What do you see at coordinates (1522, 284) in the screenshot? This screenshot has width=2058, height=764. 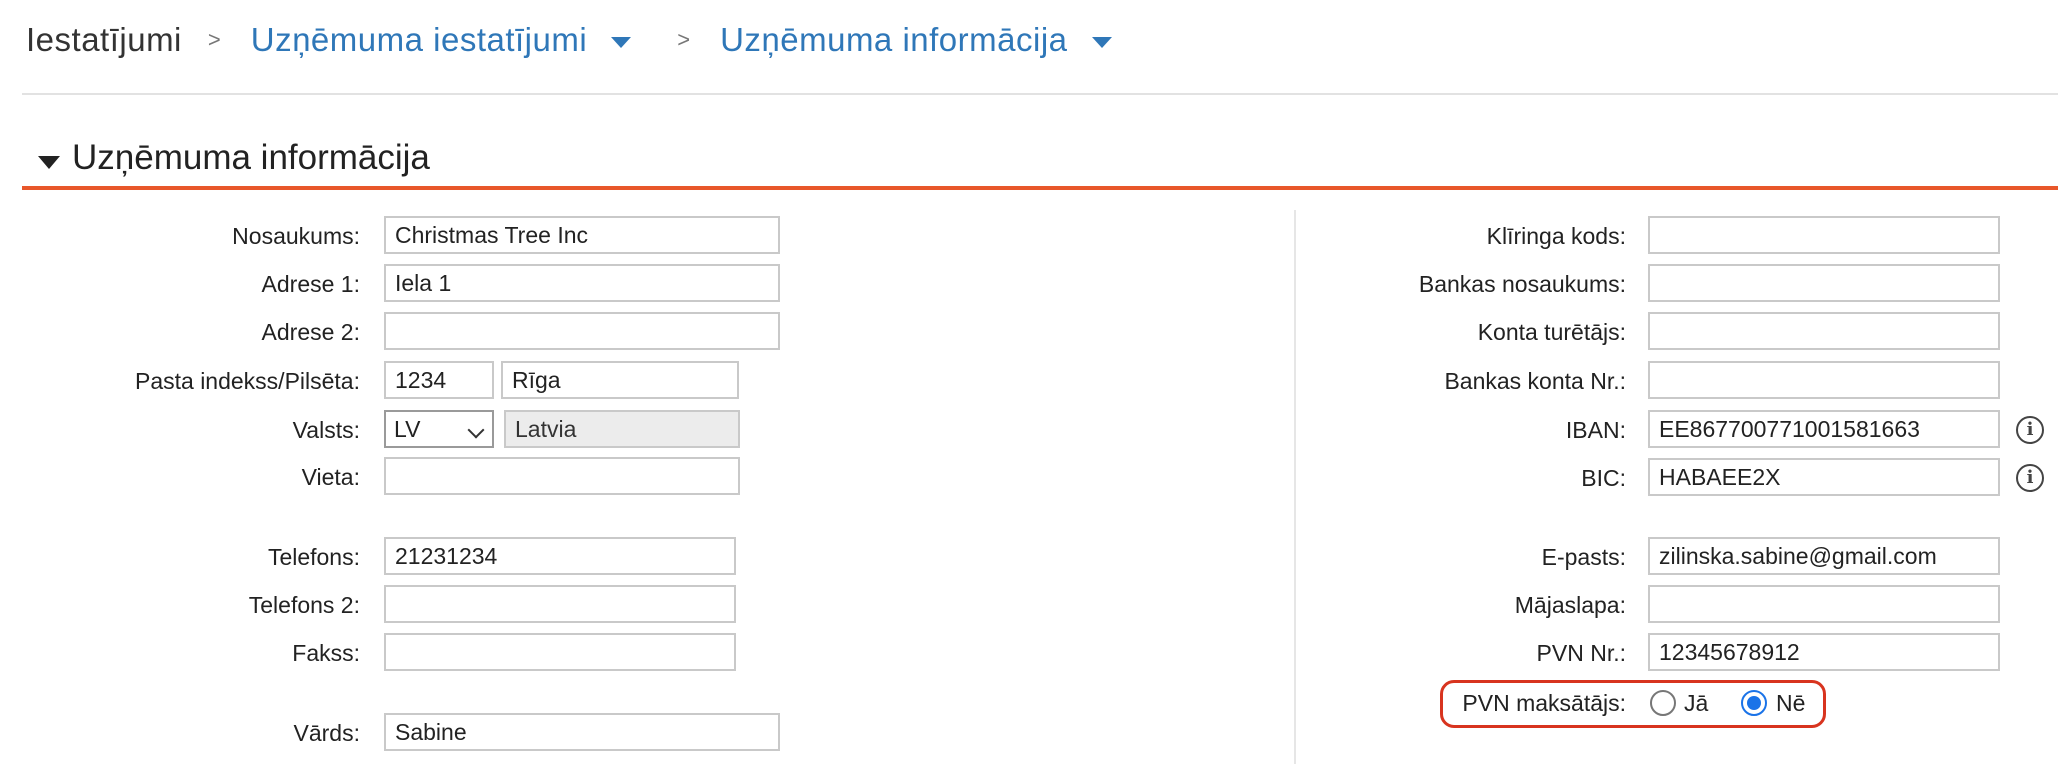 I see `bank-name-label: Bankas nosaukums:` at bounding box center [1522, 284].